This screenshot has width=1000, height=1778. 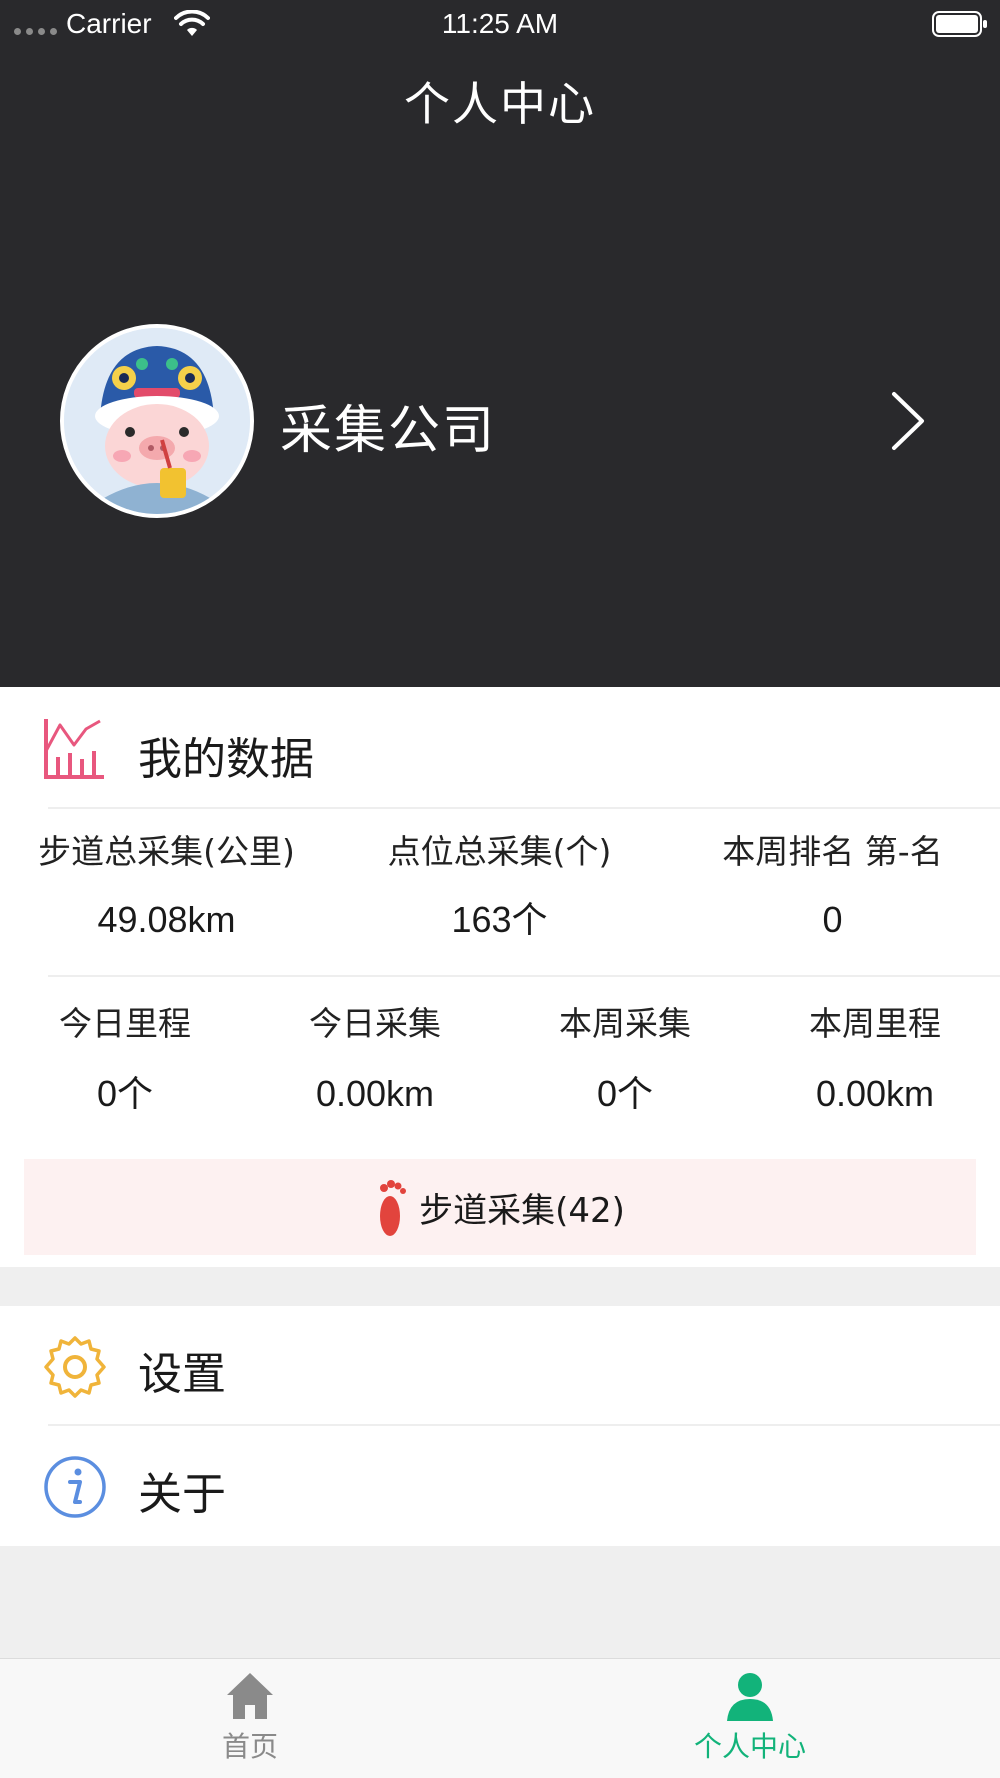 I want to click on stat-today-mileage: 今日里程 0个, so click(x=125, y=1059).